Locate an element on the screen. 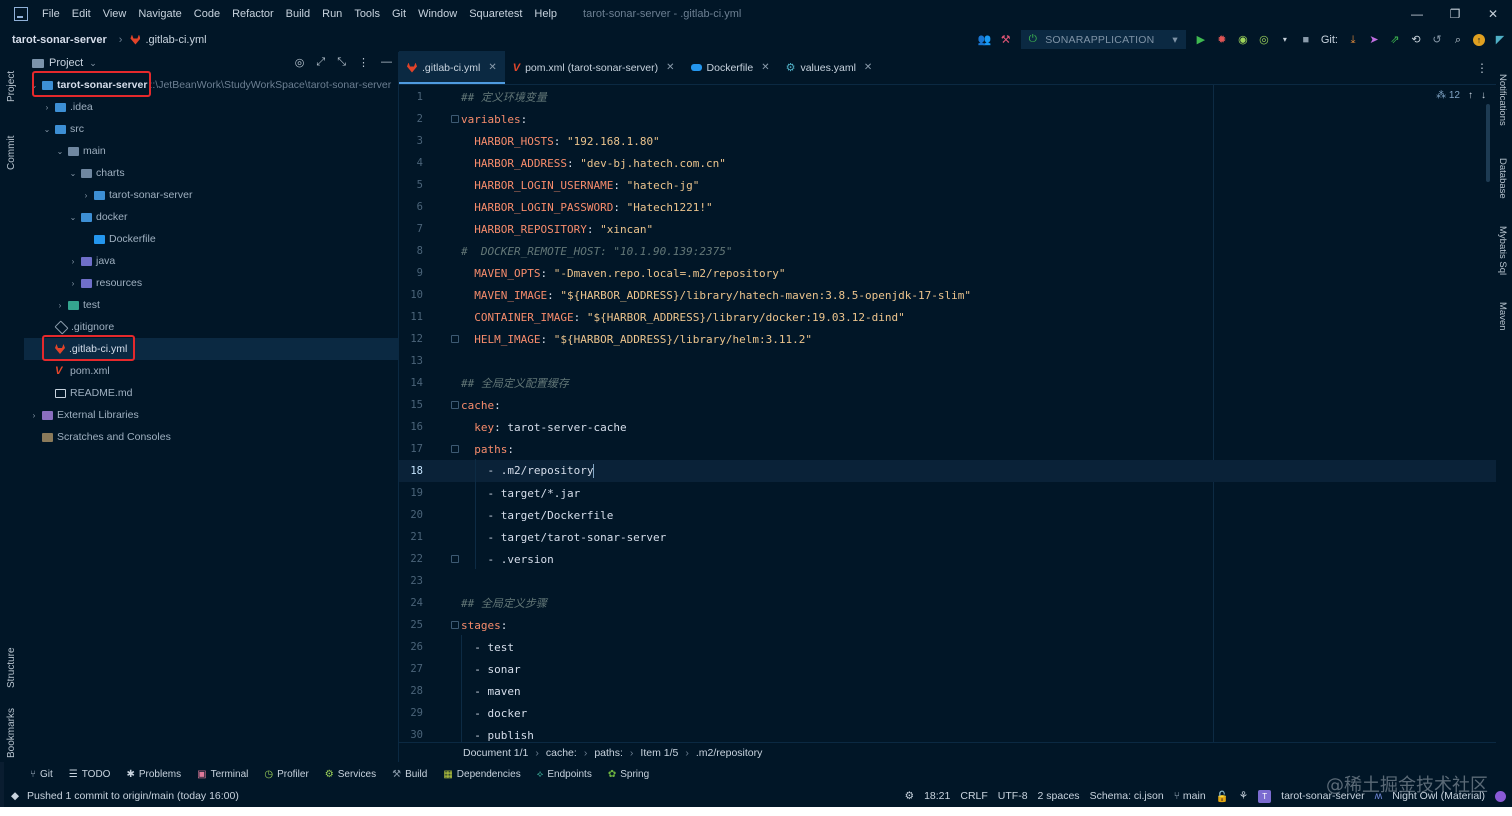  caret-position: 18:21 is located at coordinates (937, 796).